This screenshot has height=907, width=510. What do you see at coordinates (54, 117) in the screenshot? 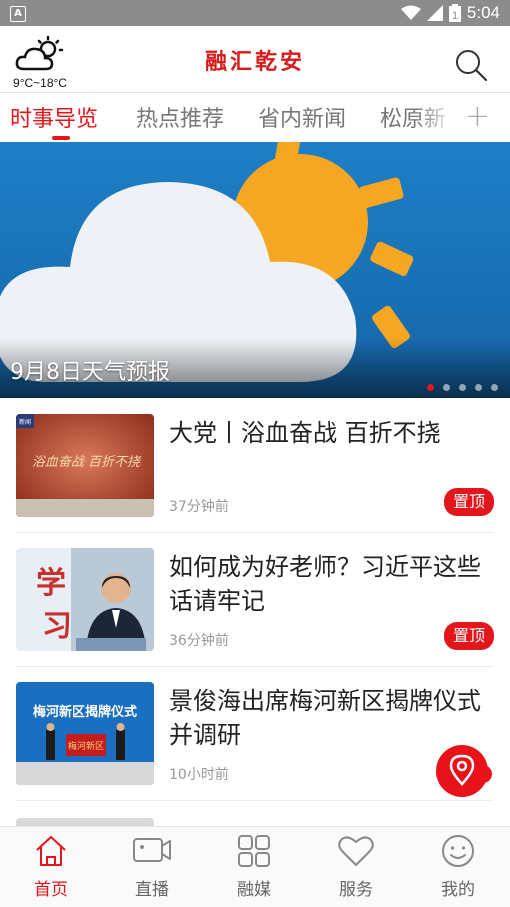
I see `tab-current-affairs: 时事导览` at bounding box center [54, 117].